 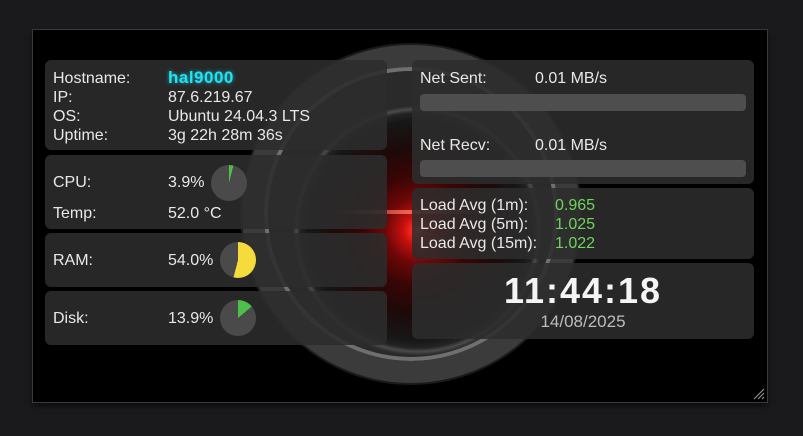 I want to click on clock-panel: 11:44:18 14/08/2025, so click(x=583, y=301).